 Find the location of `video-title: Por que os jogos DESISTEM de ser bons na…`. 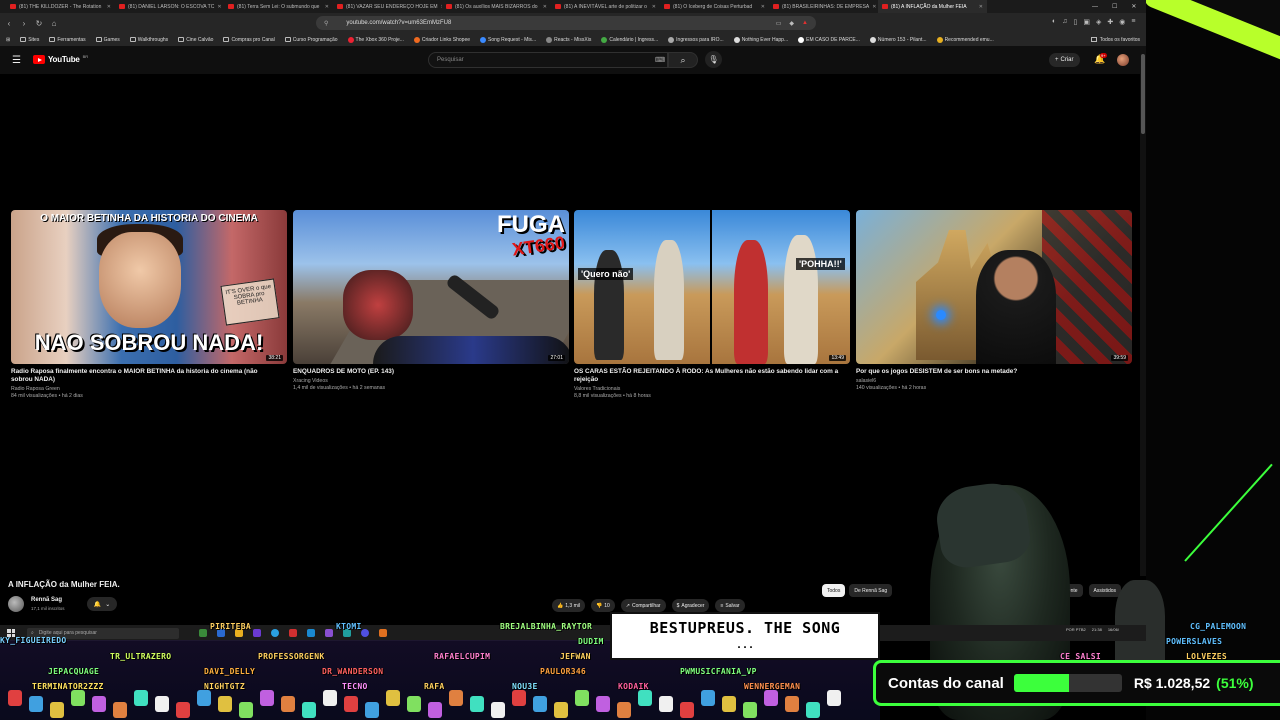

video-title: Por que os jogos DESISTEM de ser bons na… is located at coordinates (994, 372).